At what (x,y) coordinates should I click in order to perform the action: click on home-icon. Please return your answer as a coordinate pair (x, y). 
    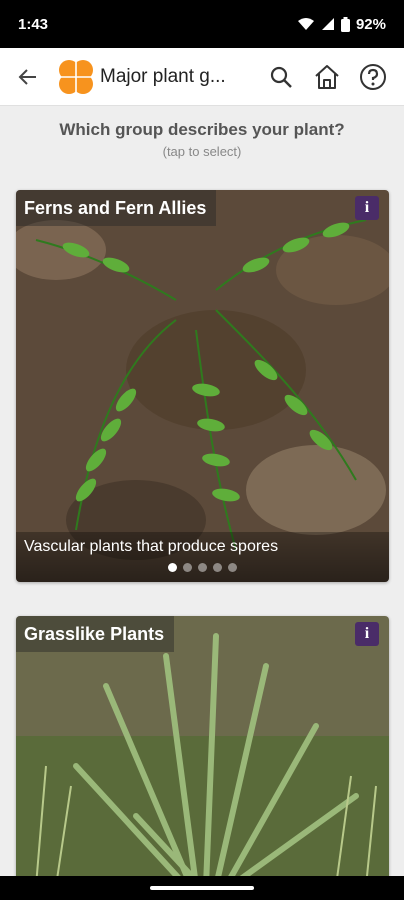
    Looking at the image, I should click on (327, 76).